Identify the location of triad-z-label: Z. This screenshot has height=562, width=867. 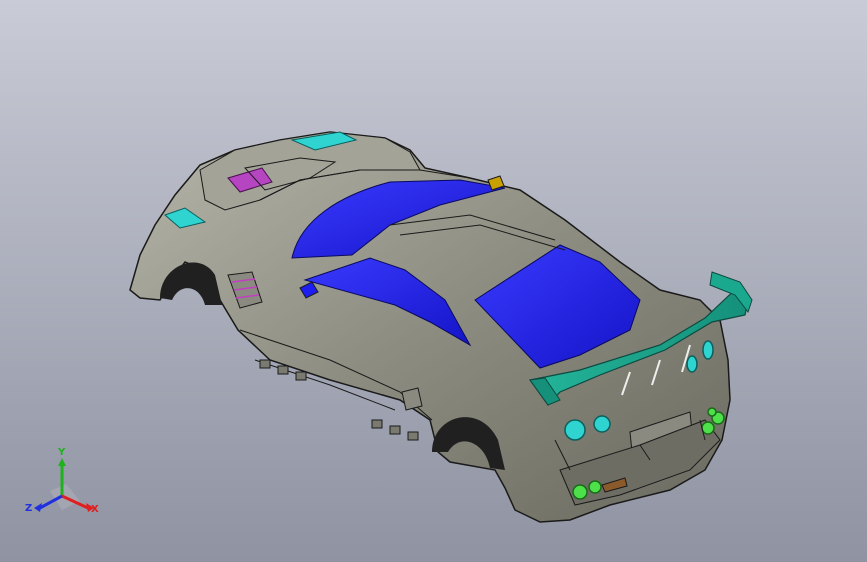
(29, 508).